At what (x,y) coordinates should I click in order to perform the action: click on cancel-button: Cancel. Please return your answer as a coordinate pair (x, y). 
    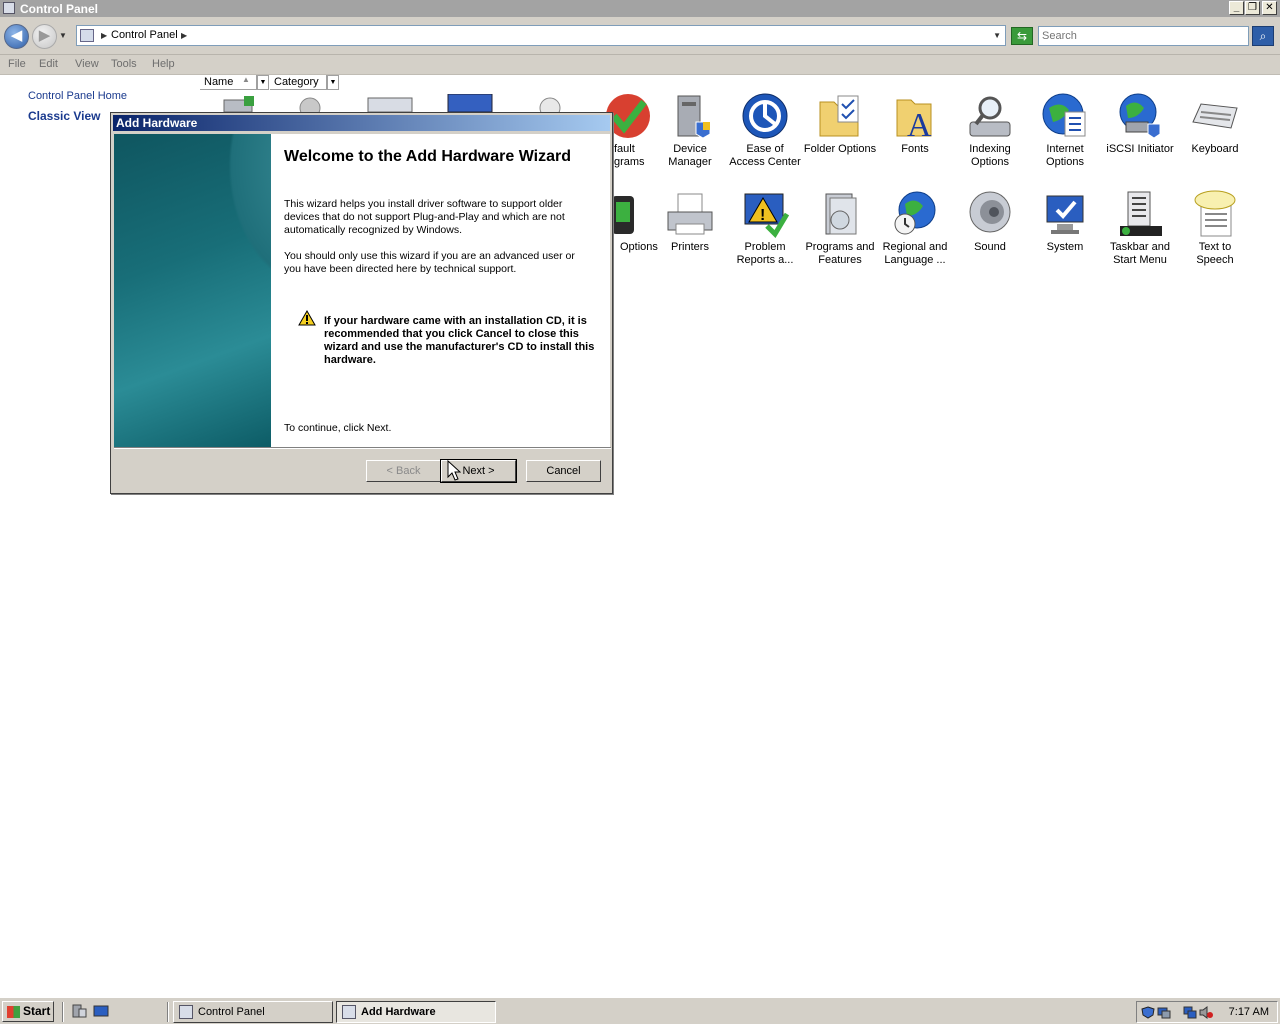
    Looking at the image, I should click on (563, 471).